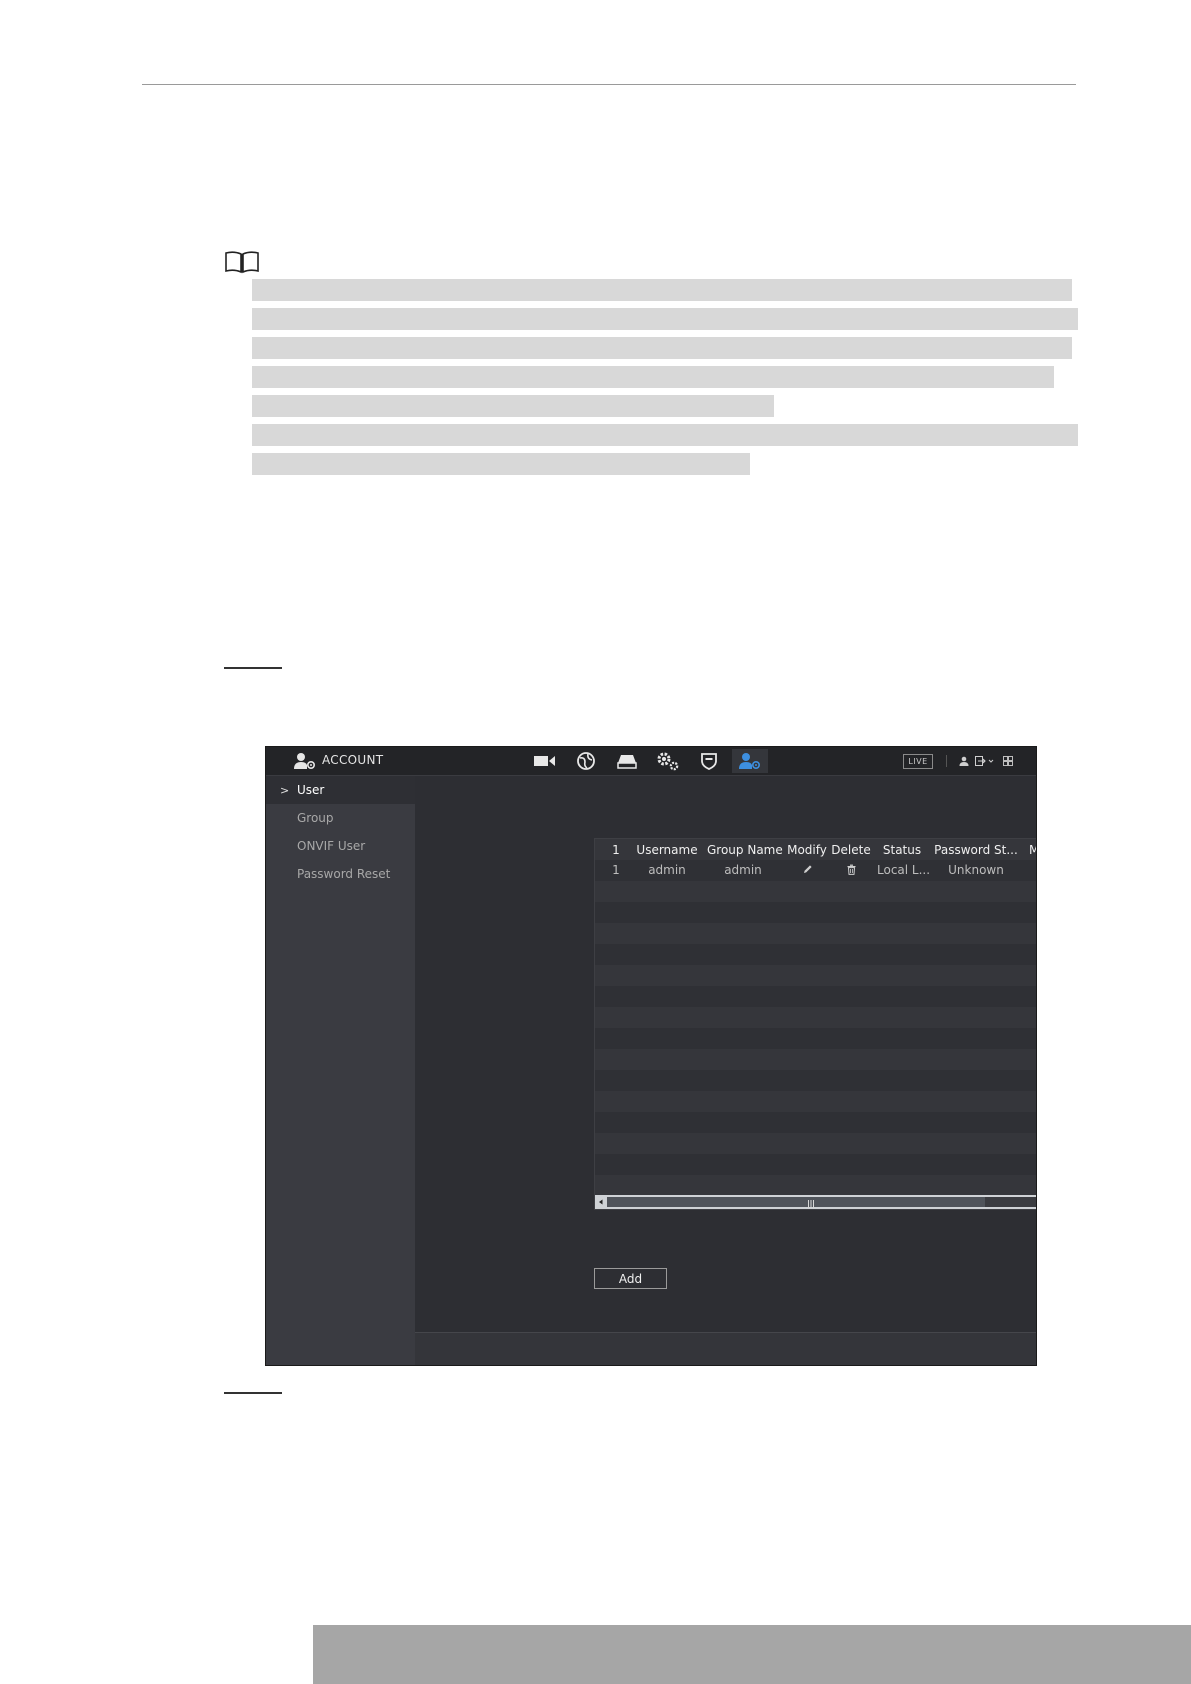  I want to click on logout-button, so click(985, 761).